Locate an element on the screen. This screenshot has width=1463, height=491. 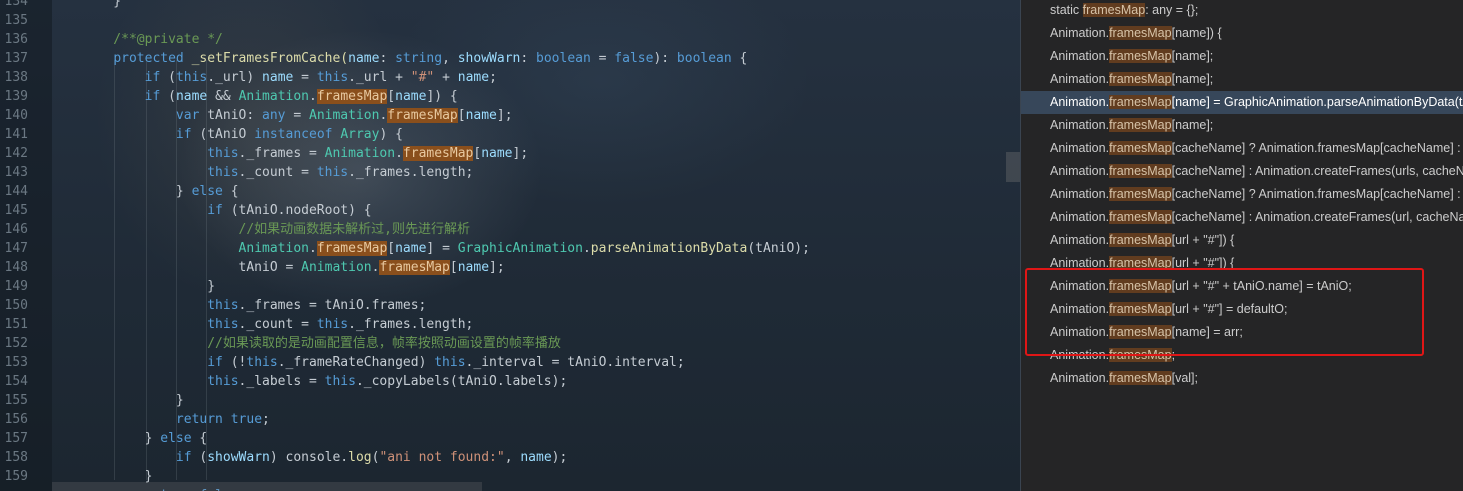
reference-item: Animation.framesMap[name]) { is located at coordinates (1136, 33).